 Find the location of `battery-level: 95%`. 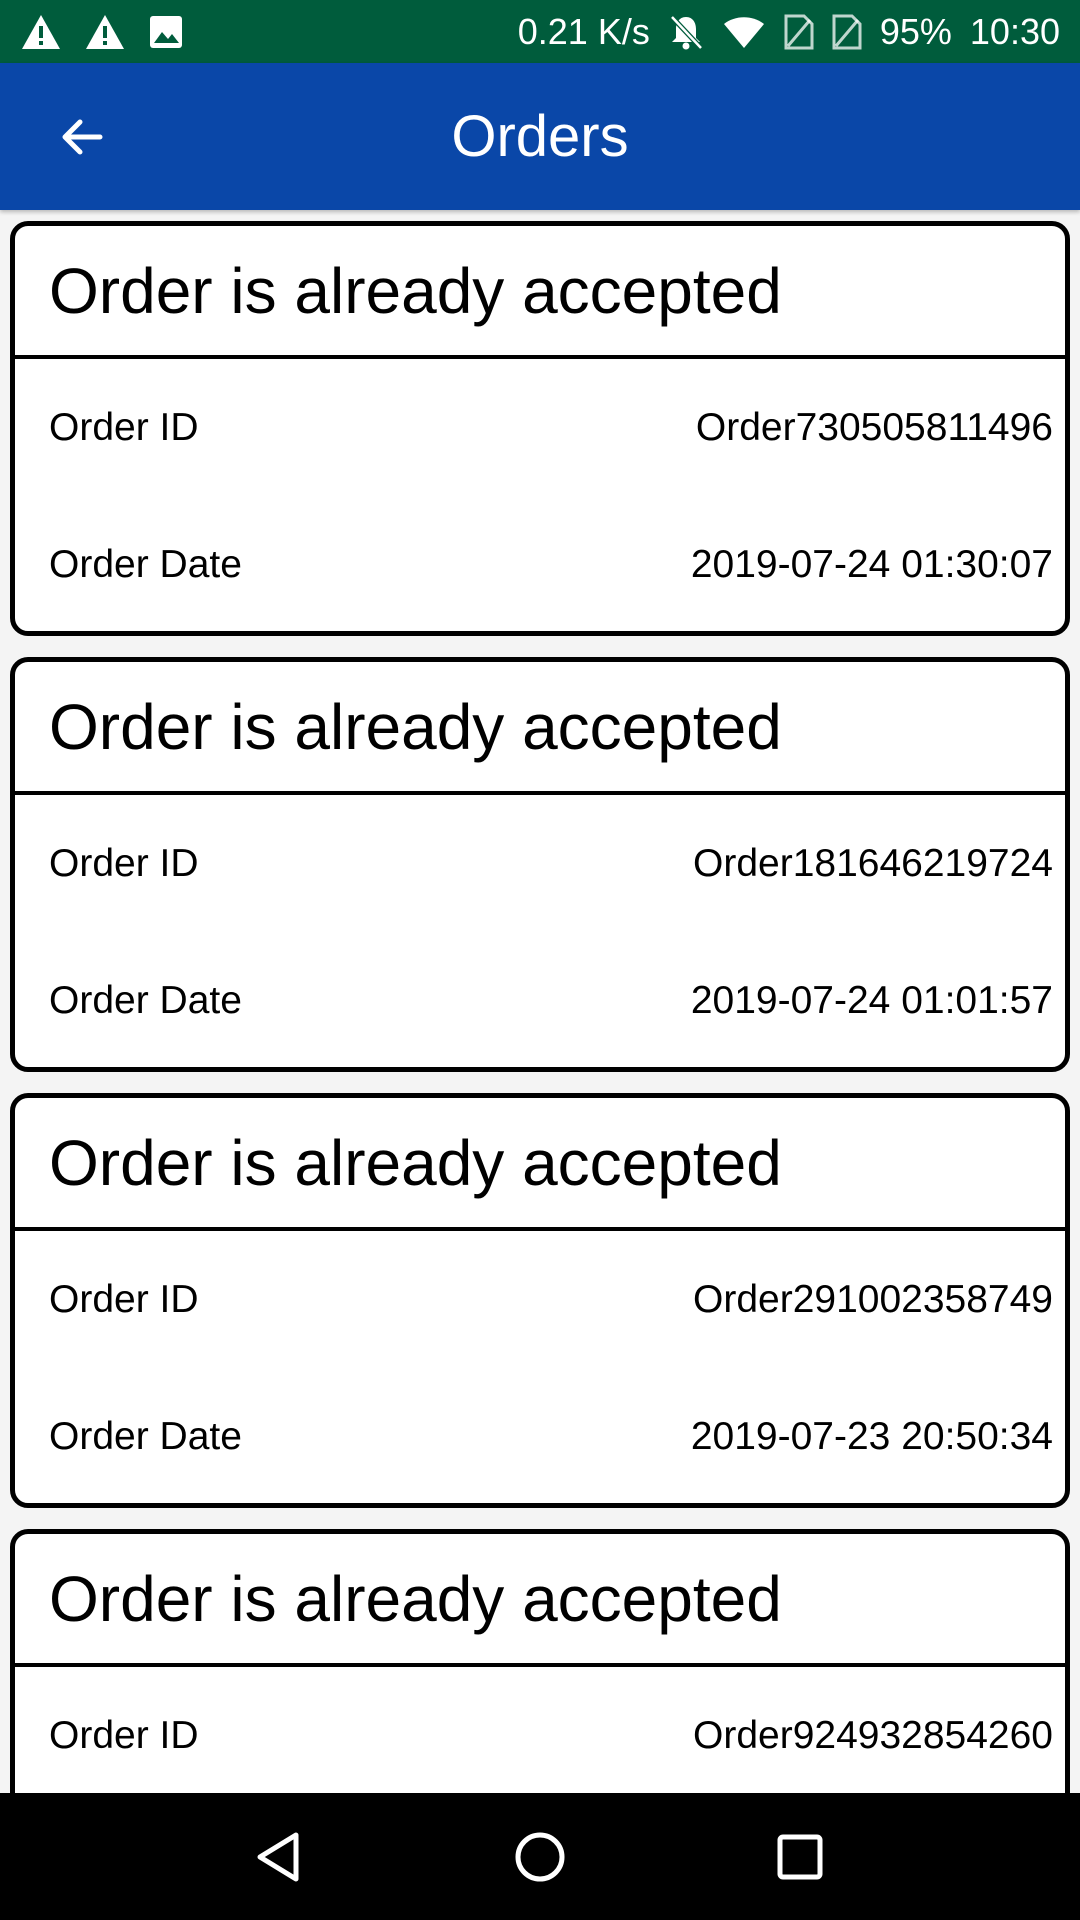

battery-level: 95% is located at coordinates (915, 31).